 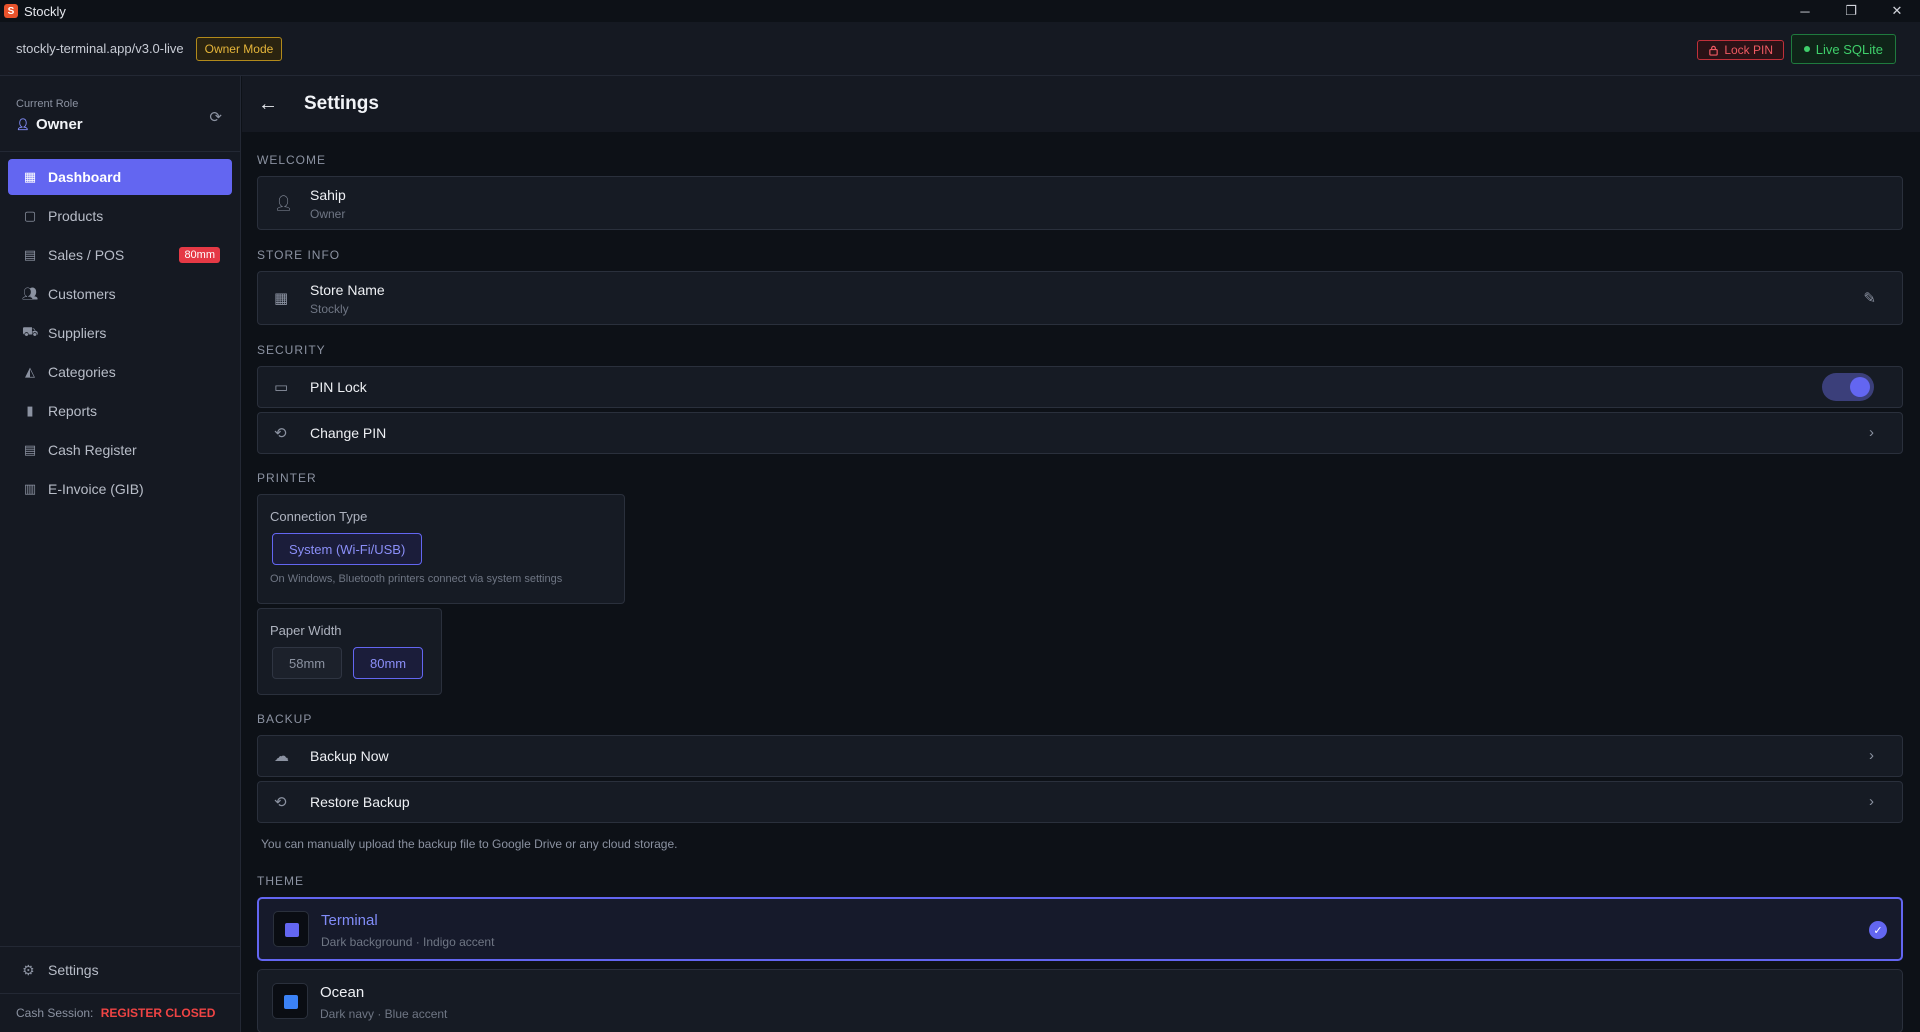 What do you see at coordinates (338, 387) in the screenshot?
I see `pin-lock-label: PIN Lock` at bounding box center [338, 387].